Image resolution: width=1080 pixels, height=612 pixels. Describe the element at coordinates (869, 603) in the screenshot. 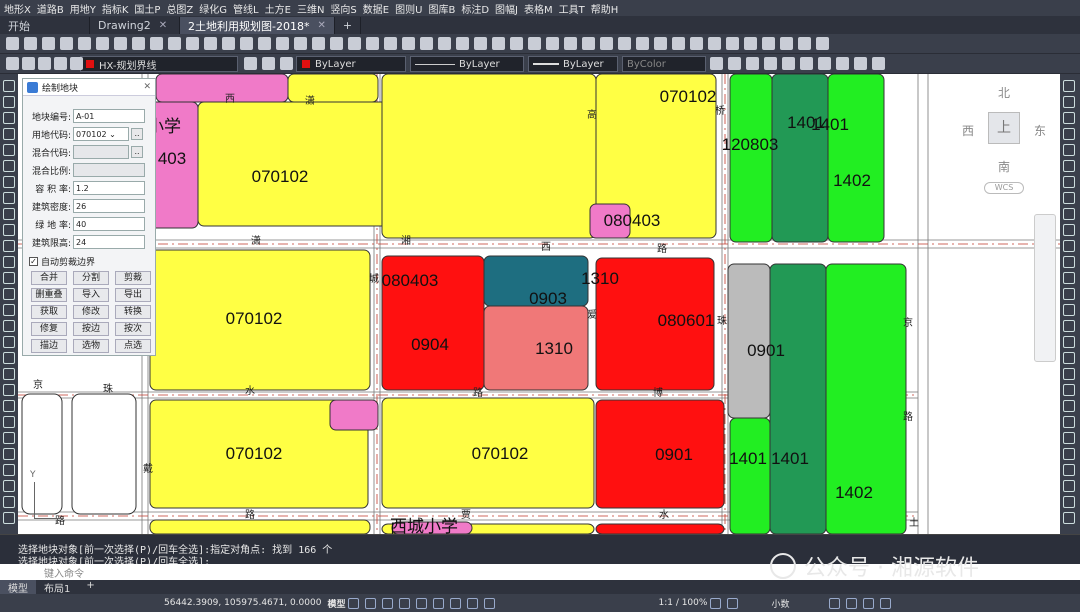

I see `clean-screen-icon` at that location.